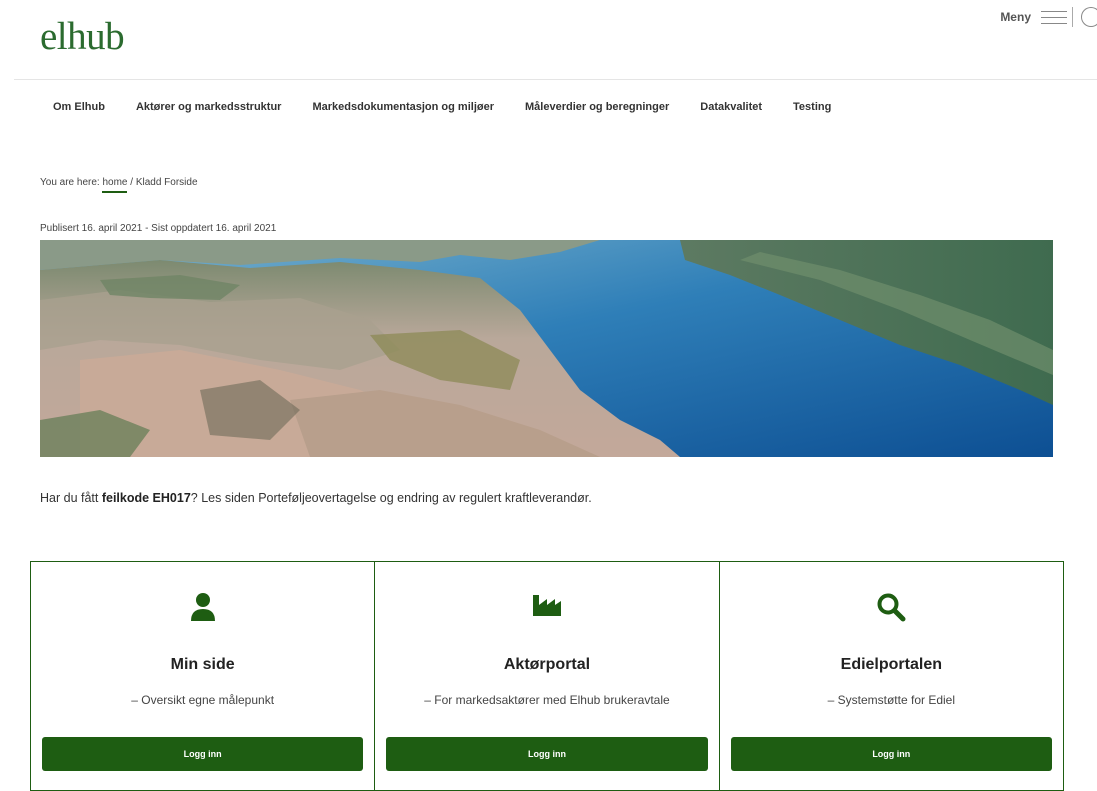  I want to click on card-subtitle: – Systemstøtte for Ediel, so click(891, 700).